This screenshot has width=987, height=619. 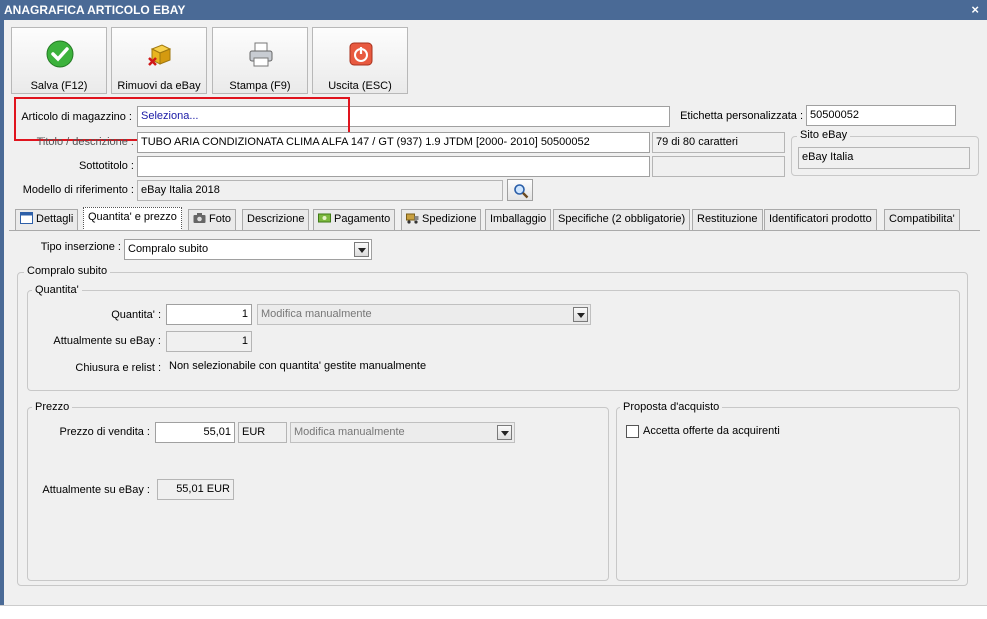 What do you see at coordinates (168, 249) in the screenshot?
I see `tipo-value: Compralo subito` at bounding box center [168, 249].